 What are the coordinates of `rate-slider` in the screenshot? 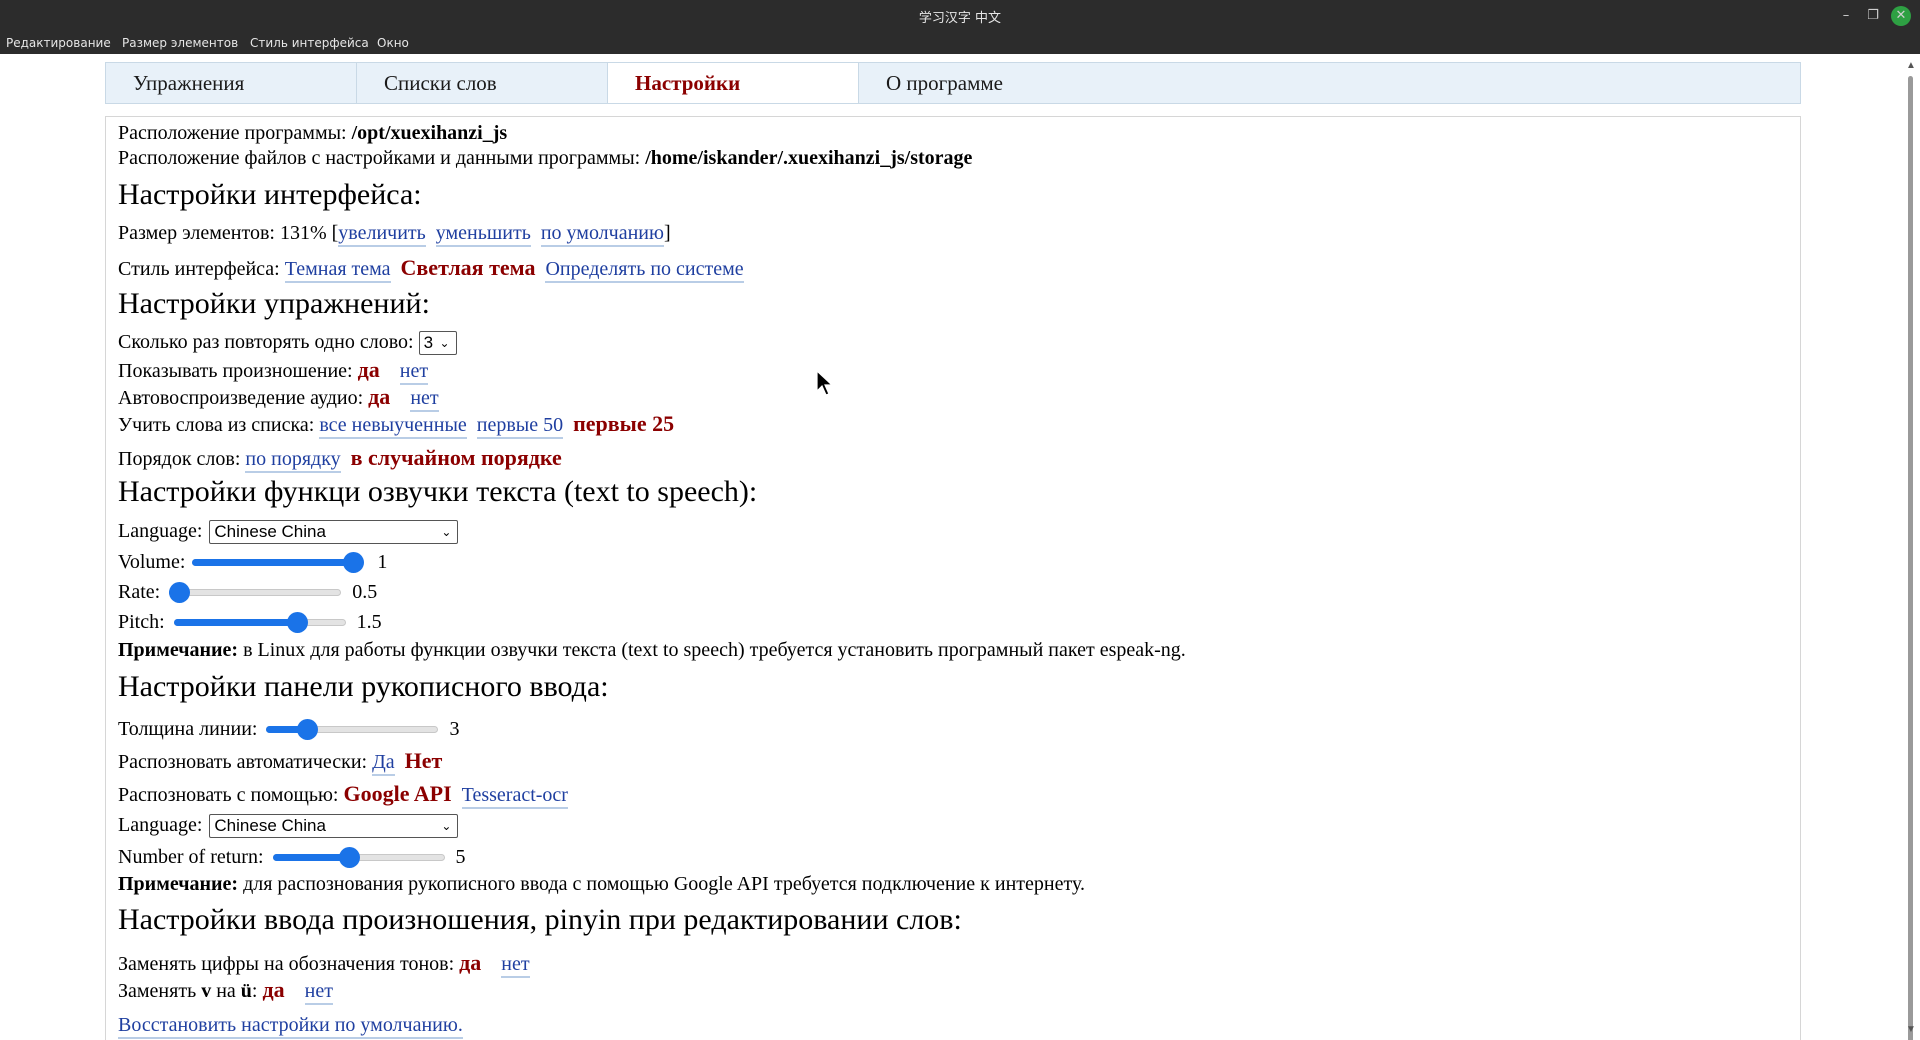 It's located at (255, 593).